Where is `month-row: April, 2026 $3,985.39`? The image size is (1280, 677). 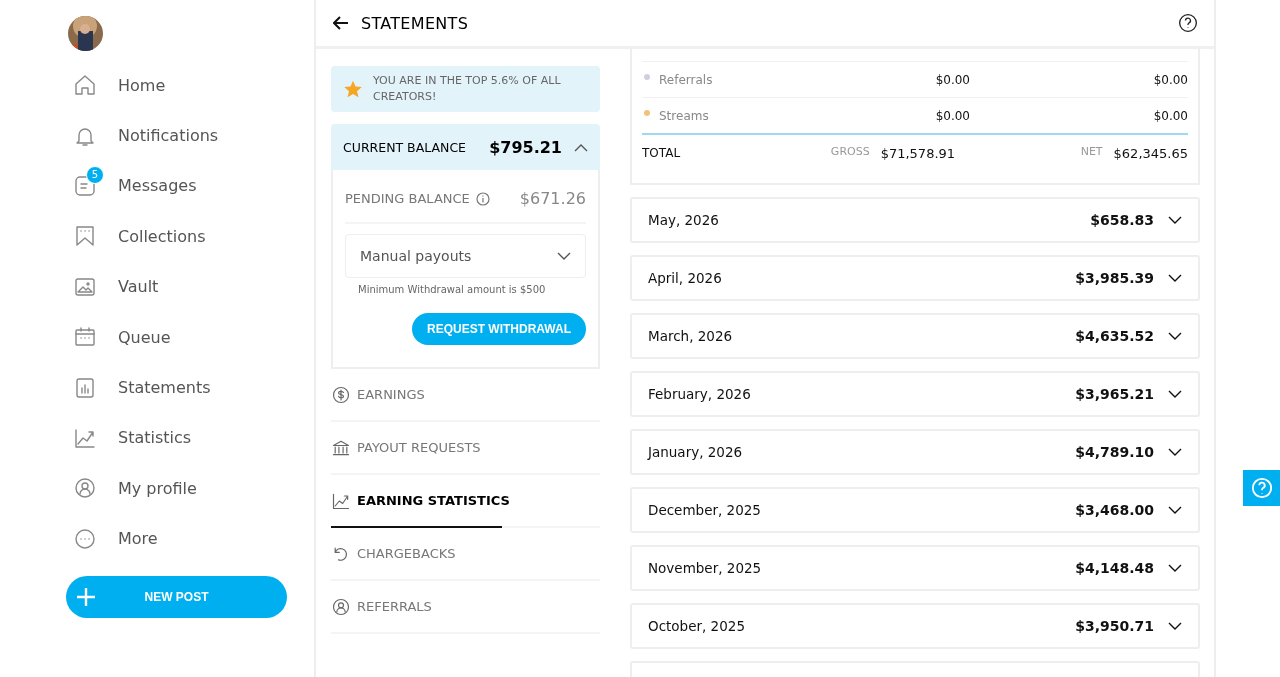
month-row: April, 2026 $3,985.39 is located at coordinates (915, 278).